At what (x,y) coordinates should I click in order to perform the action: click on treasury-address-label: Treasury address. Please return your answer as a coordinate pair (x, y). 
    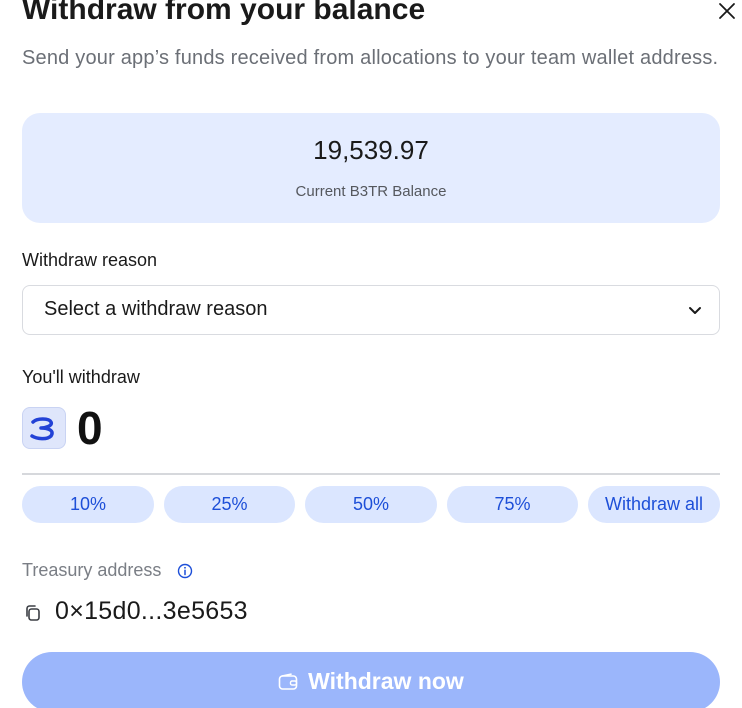
    Looking at the image, I should click on (92, 570).